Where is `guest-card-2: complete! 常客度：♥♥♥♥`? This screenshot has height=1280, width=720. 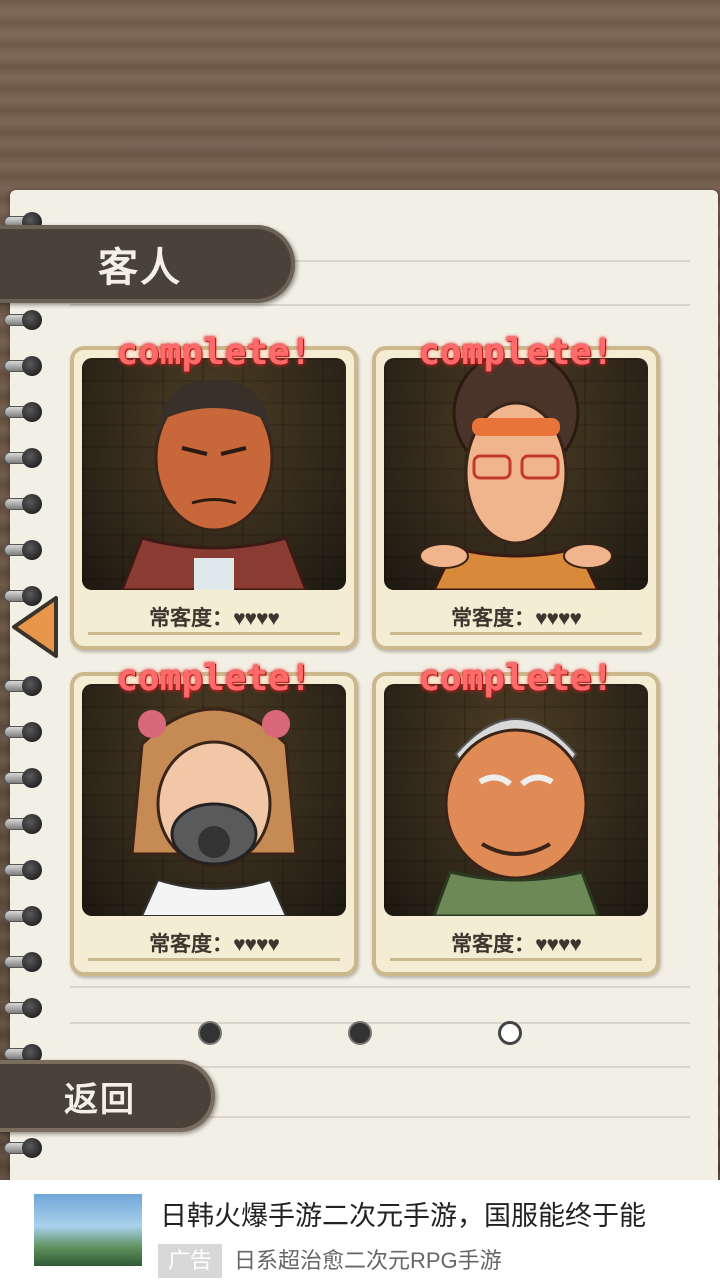
guest-card-2: complete! 常客度：♥♥♥♥ is located at coordinates (516, 491).